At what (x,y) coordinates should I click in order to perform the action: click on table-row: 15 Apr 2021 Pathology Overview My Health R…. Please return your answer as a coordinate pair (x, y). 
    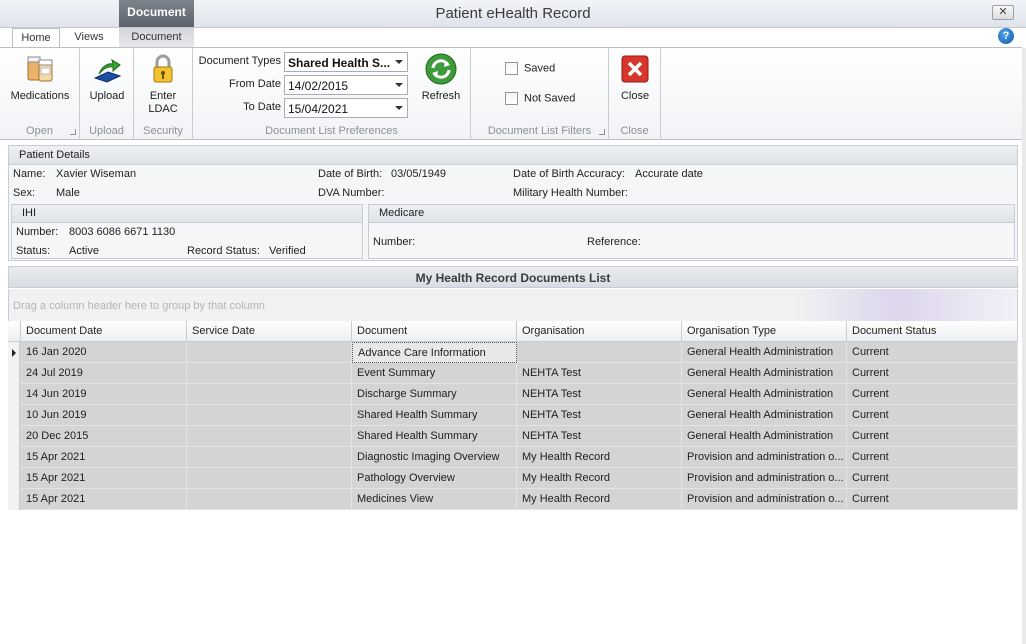
    Looking at the image, I should click on (513, 478).